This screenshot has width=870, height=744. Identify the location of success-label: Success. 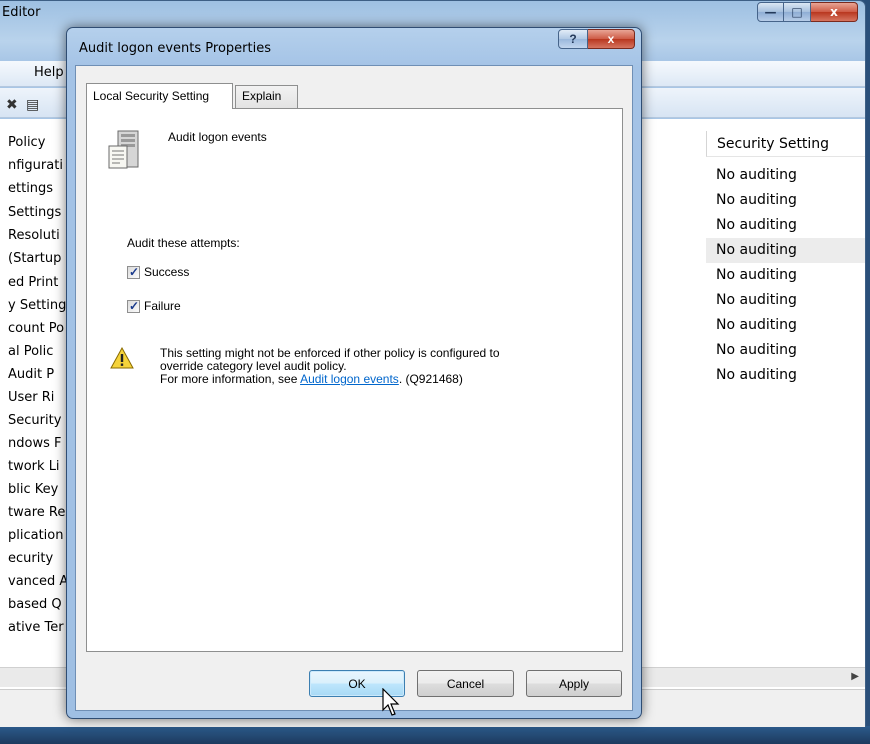
(166, 272).